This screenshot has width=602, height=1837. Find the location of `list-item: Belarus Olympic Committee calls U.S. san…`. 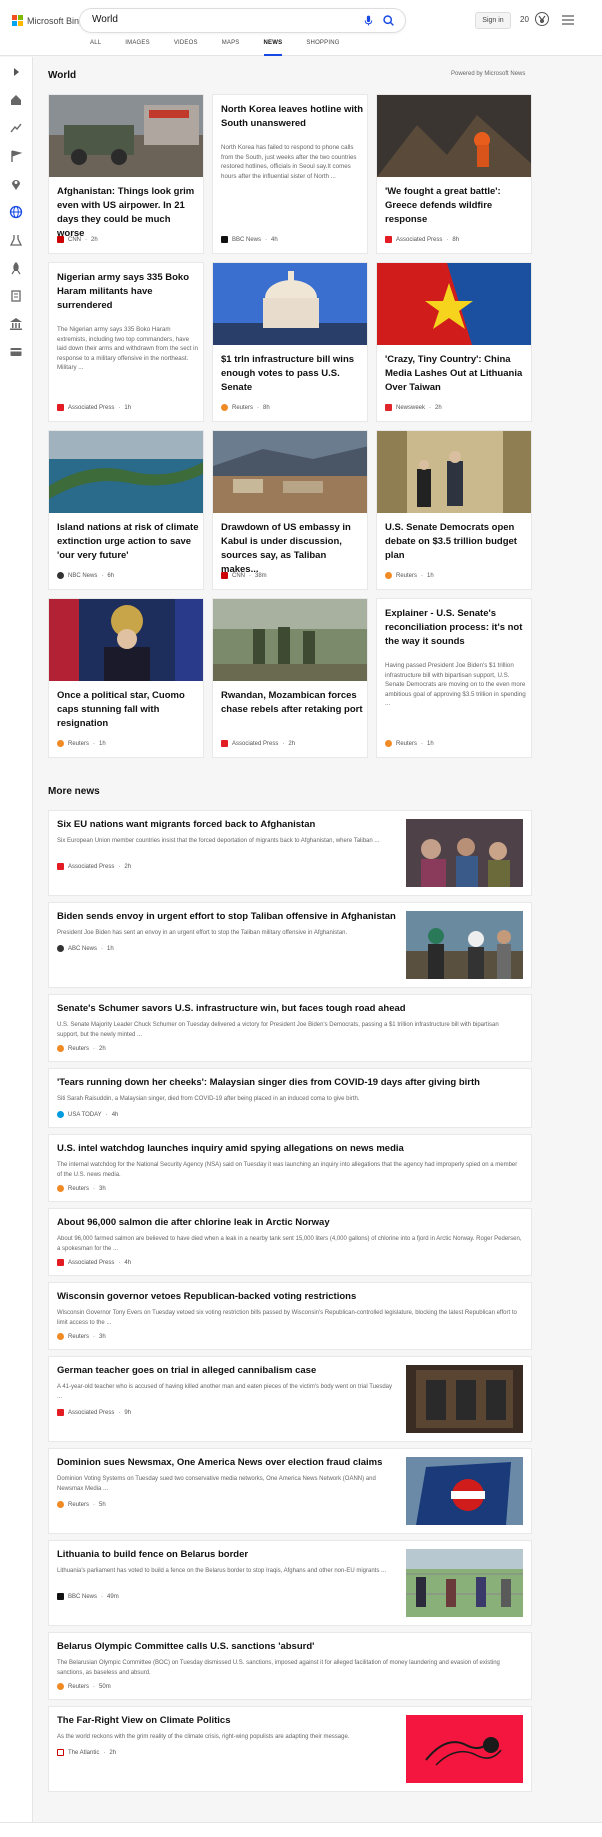

list-item: Belarus Olympic Committee calls U.S. san… is located at coordinates (290, 1666).